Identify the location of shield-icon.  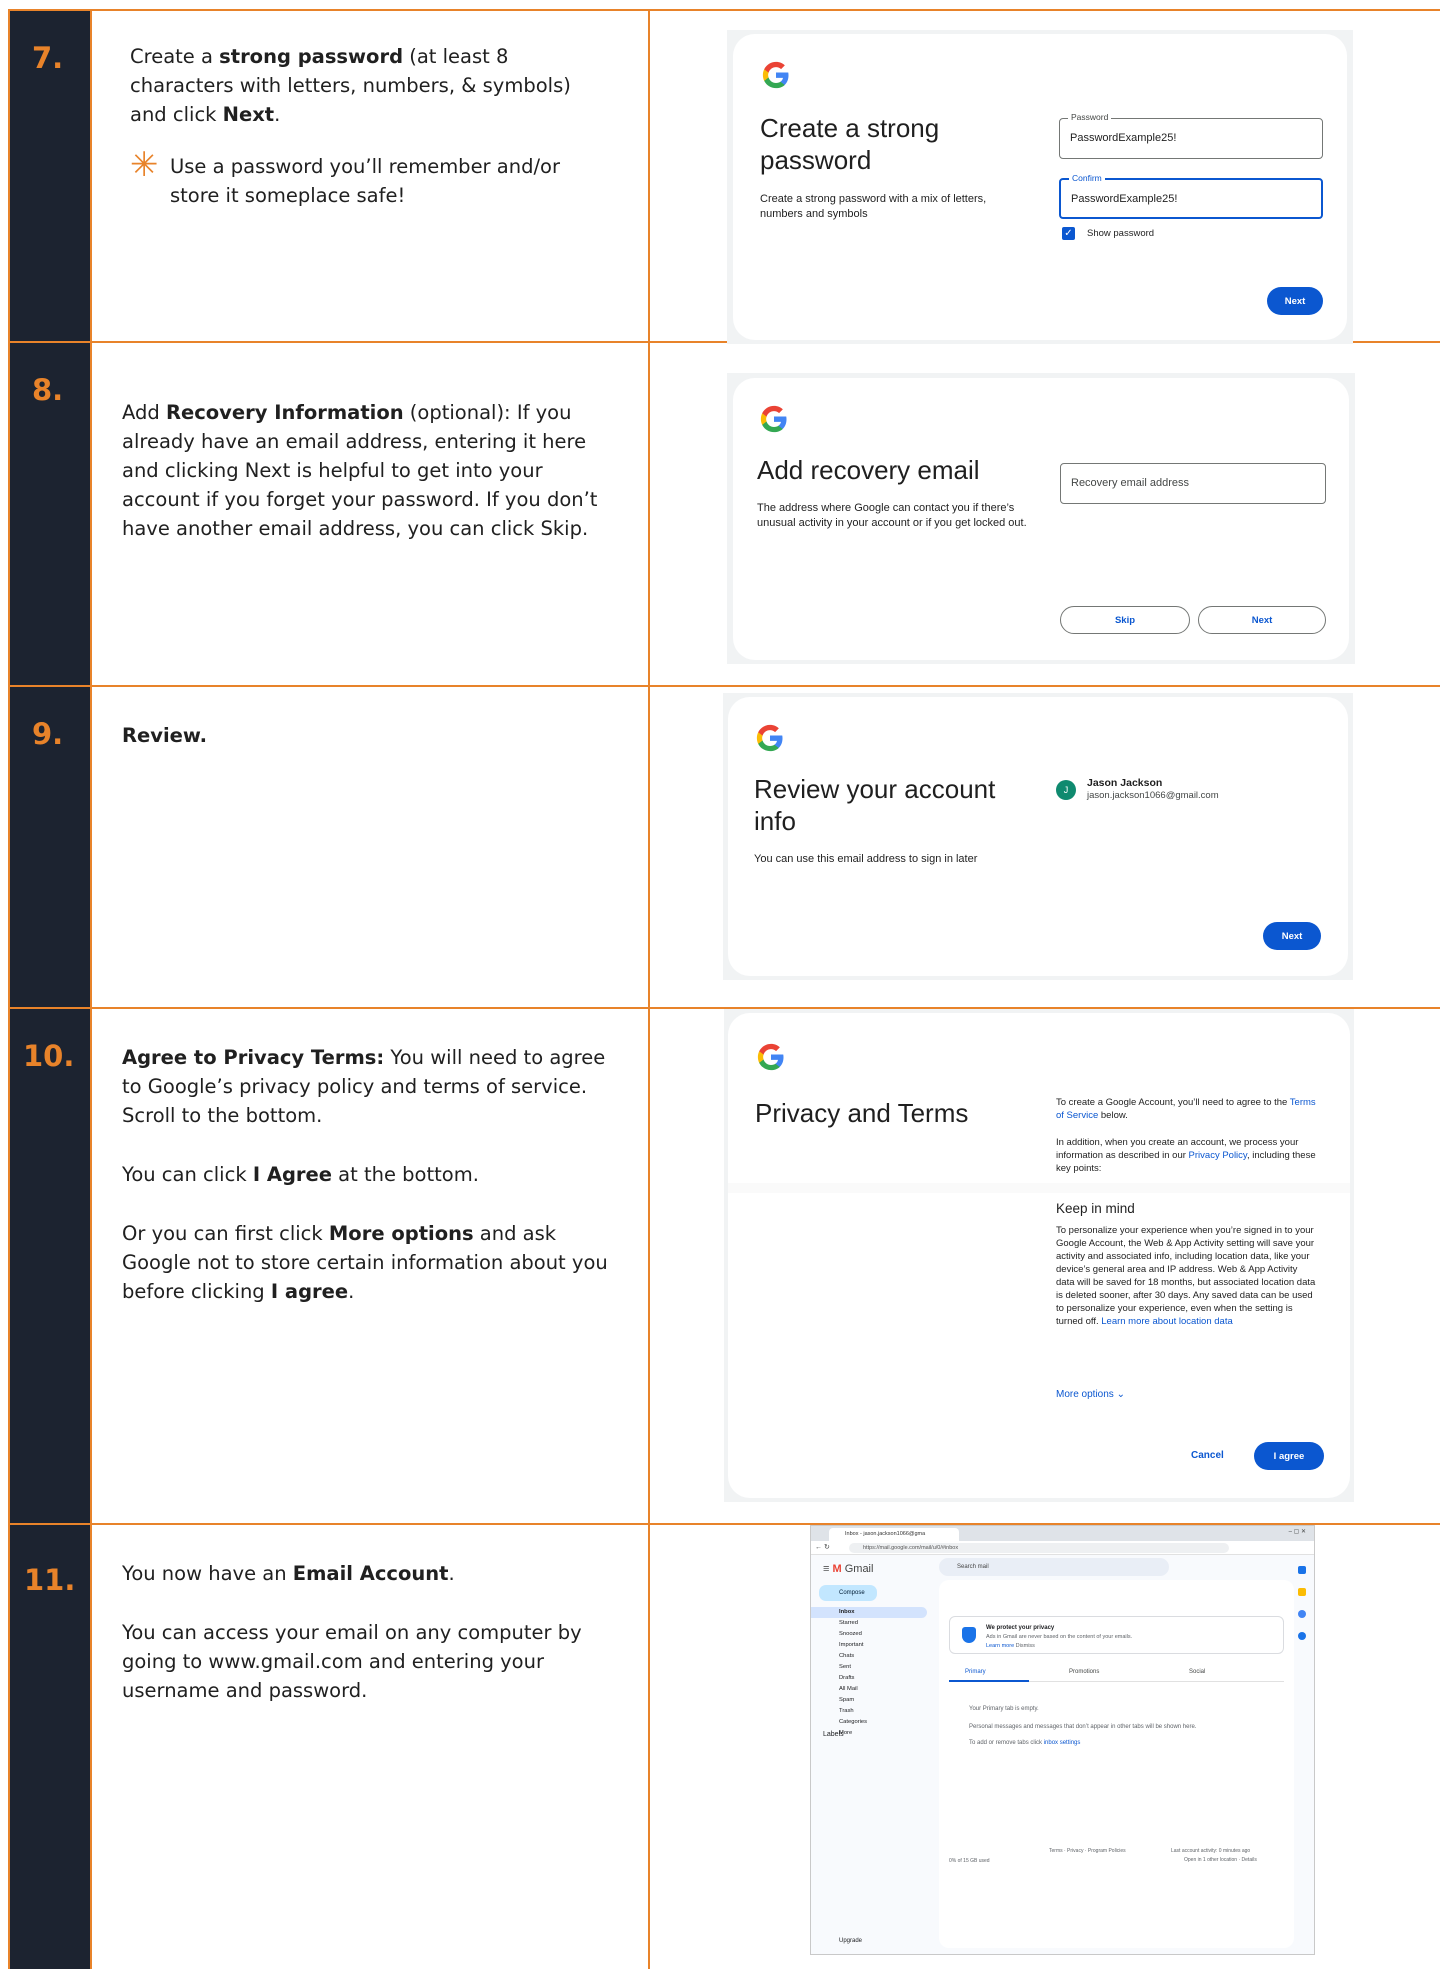
(969, 1635).